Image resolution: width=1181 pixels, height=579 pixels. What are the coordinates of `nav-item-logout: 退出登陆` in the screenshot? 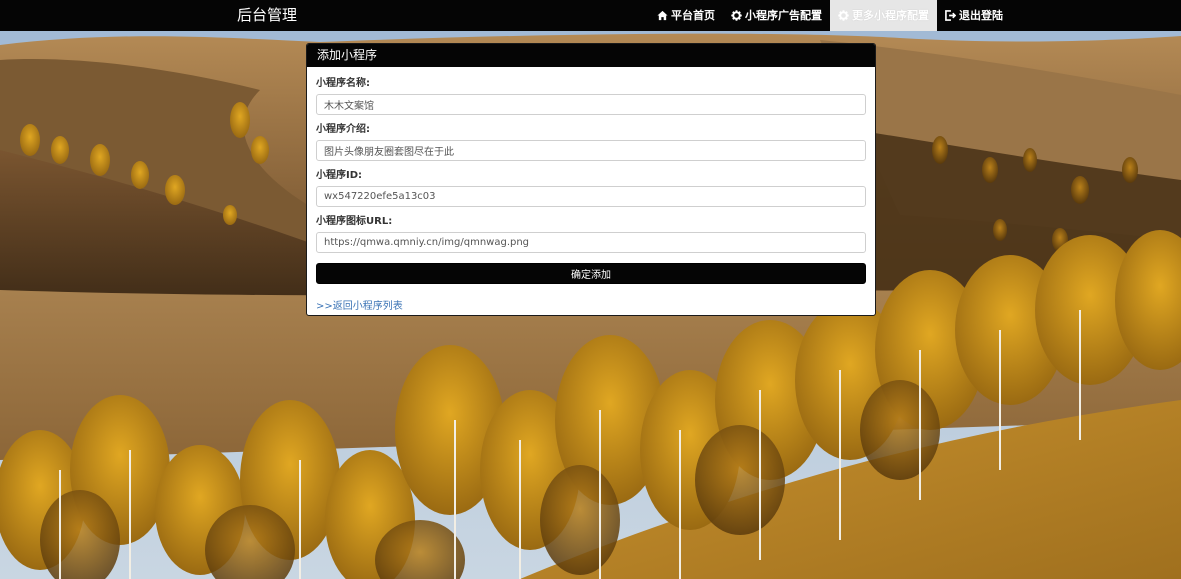 It's located at (974, 15).